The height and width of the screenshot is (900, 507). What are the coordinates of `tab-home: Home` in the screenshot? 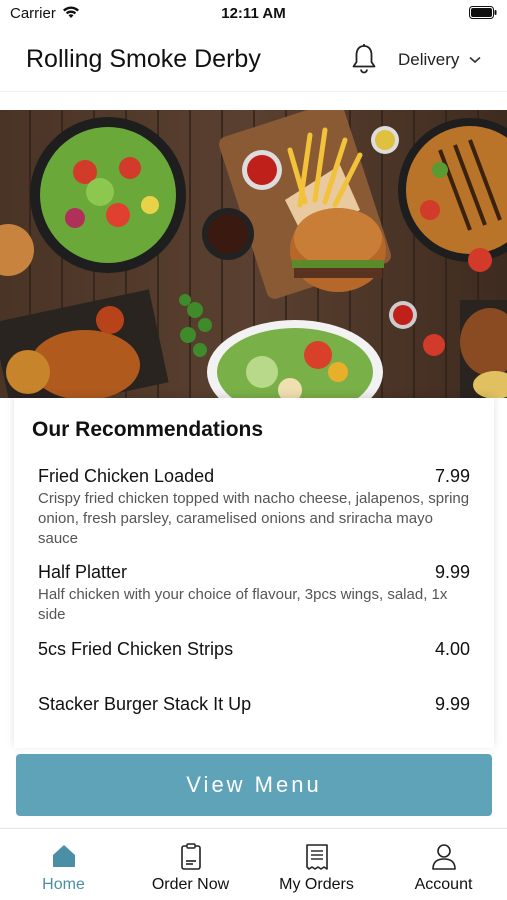 It's located at (63, 864).